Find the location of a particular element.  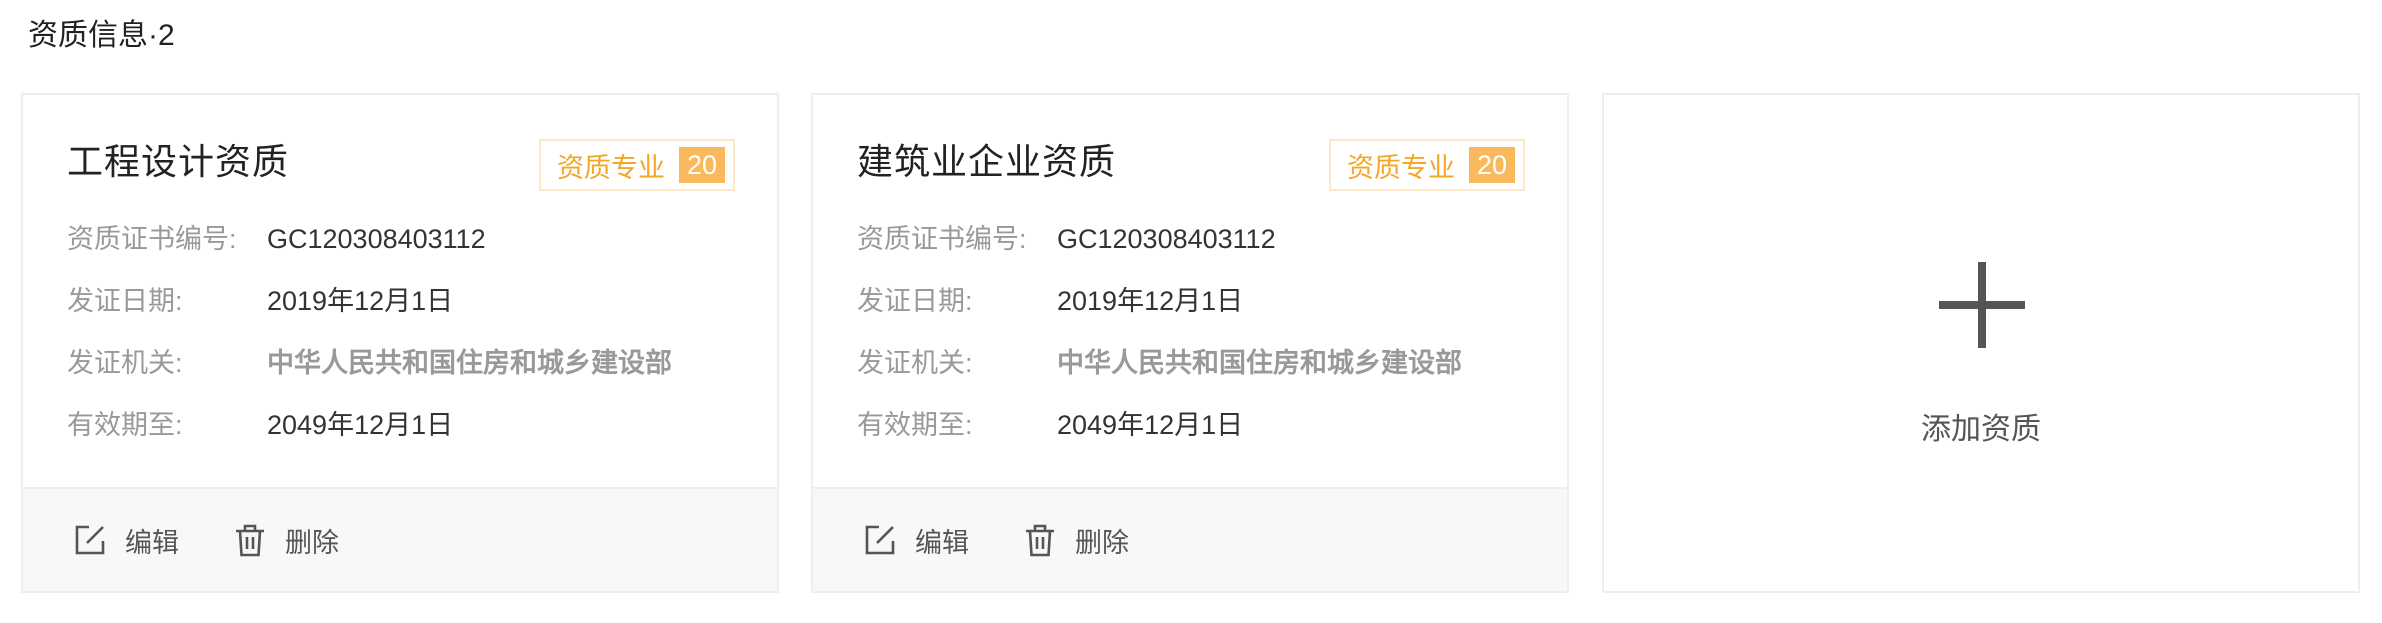

card-title: 工程设计资质 is located at coordinates (178, 161).